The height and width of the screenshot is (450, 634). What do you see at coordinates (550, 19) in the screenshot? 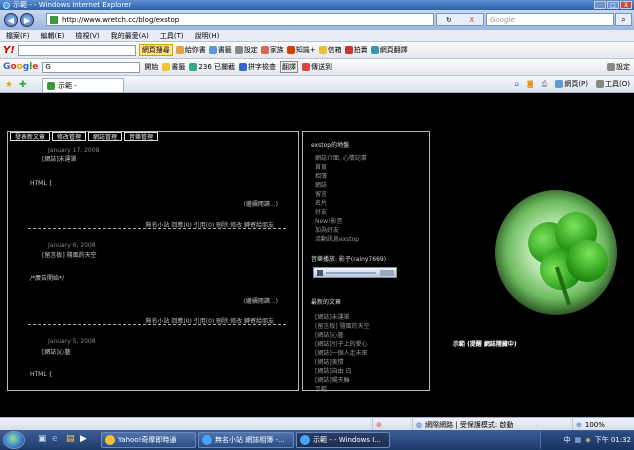
I see `search-input: Google` at bounding box center [550, 19].